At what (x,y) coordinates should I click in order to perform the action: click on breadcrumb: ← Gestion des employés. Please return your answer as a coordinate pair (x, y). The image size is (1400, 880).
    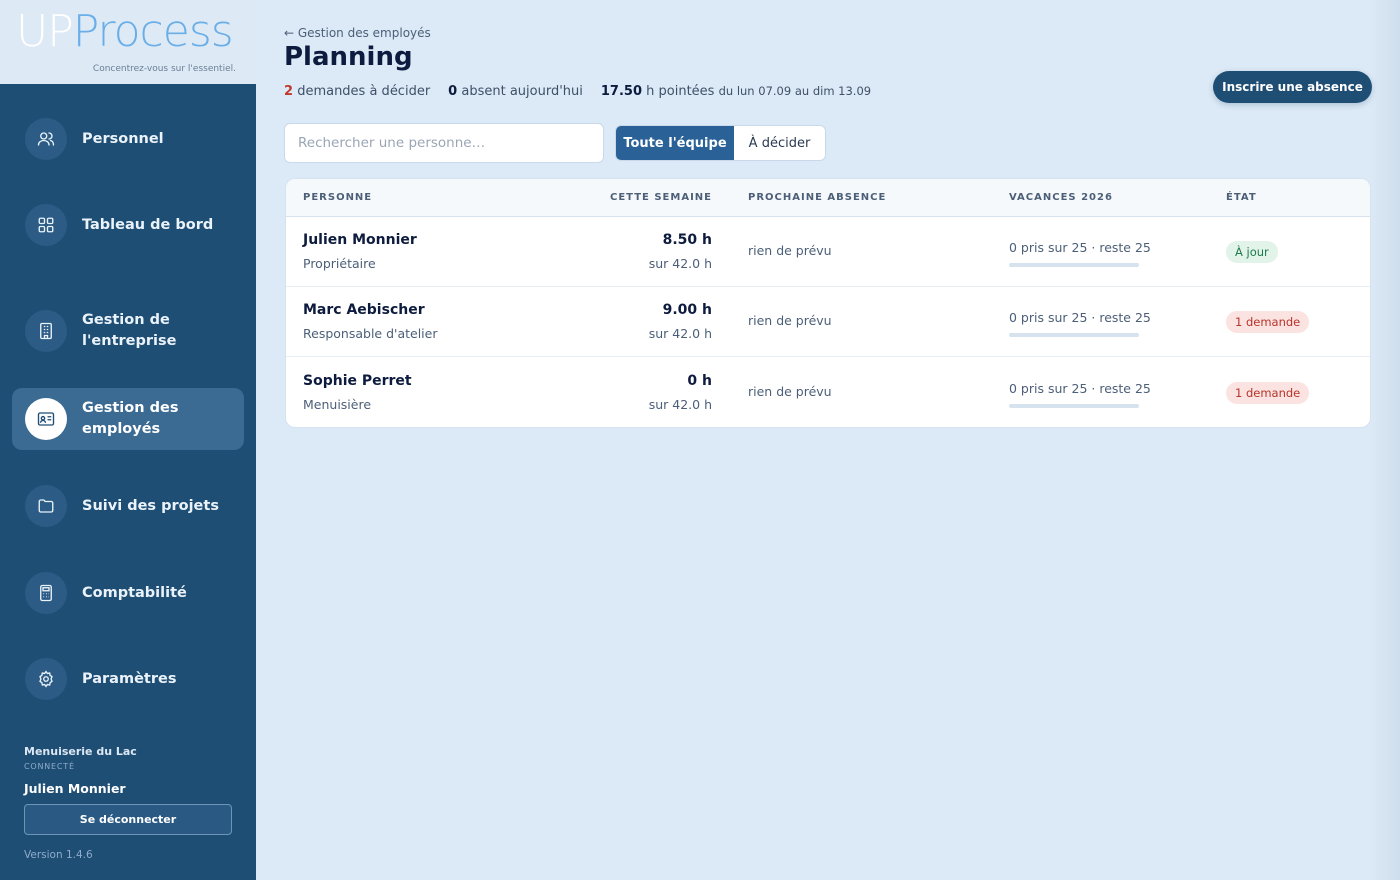
    Looking at the image, I should click on (357, 33).